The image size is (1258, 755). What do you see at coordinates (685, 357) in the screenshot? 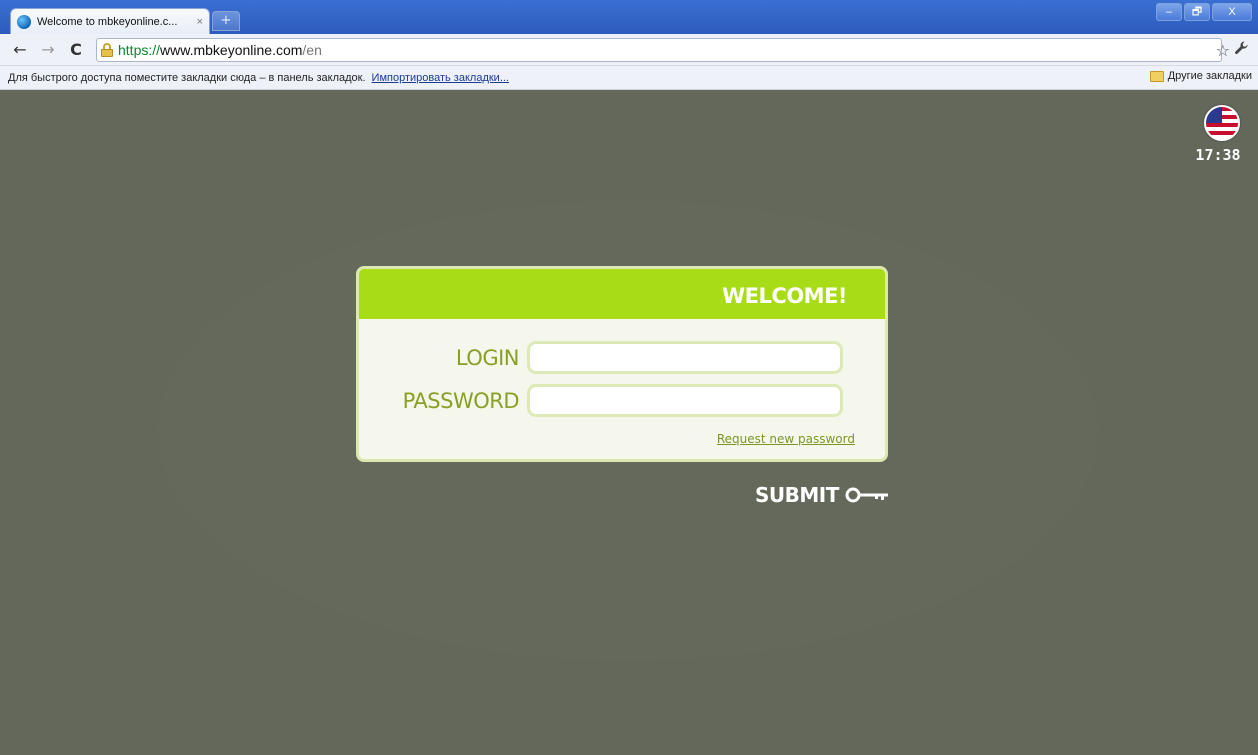
I see `login-input` at bounding box center [685, 357].